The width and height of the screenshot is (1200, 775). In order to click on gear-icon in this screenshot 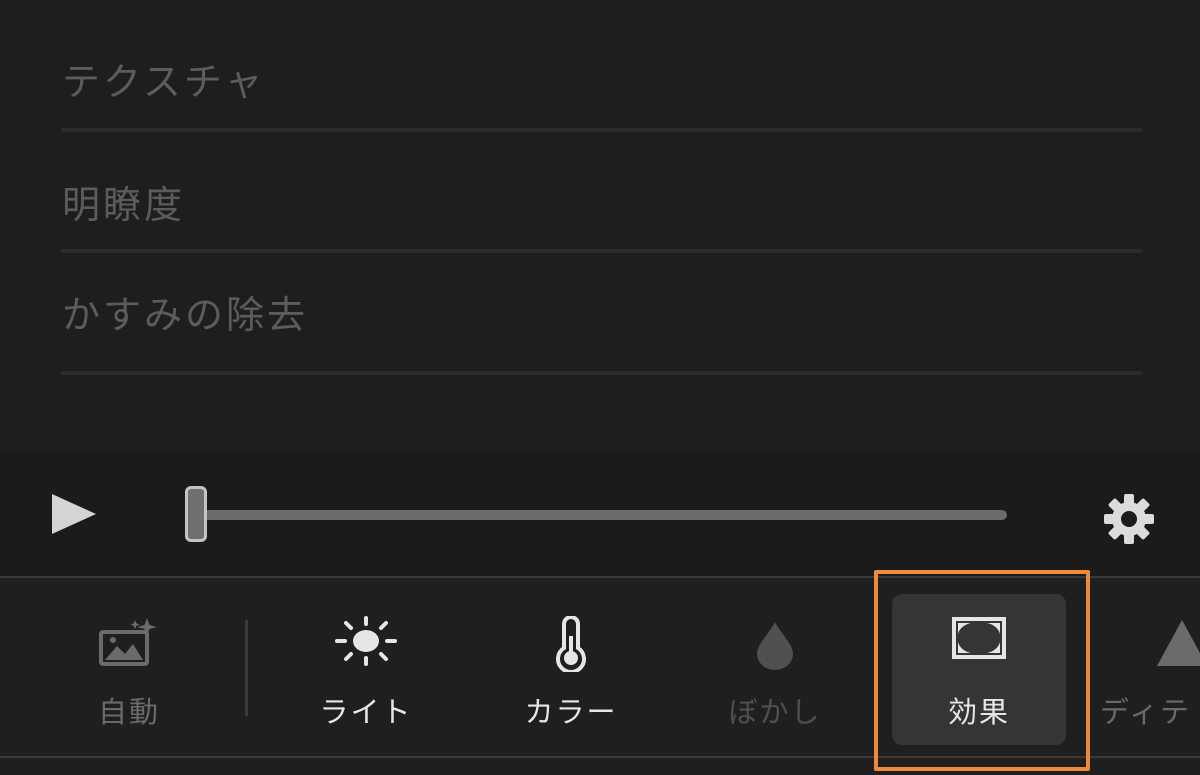, I will do `click(1129, 519)`.